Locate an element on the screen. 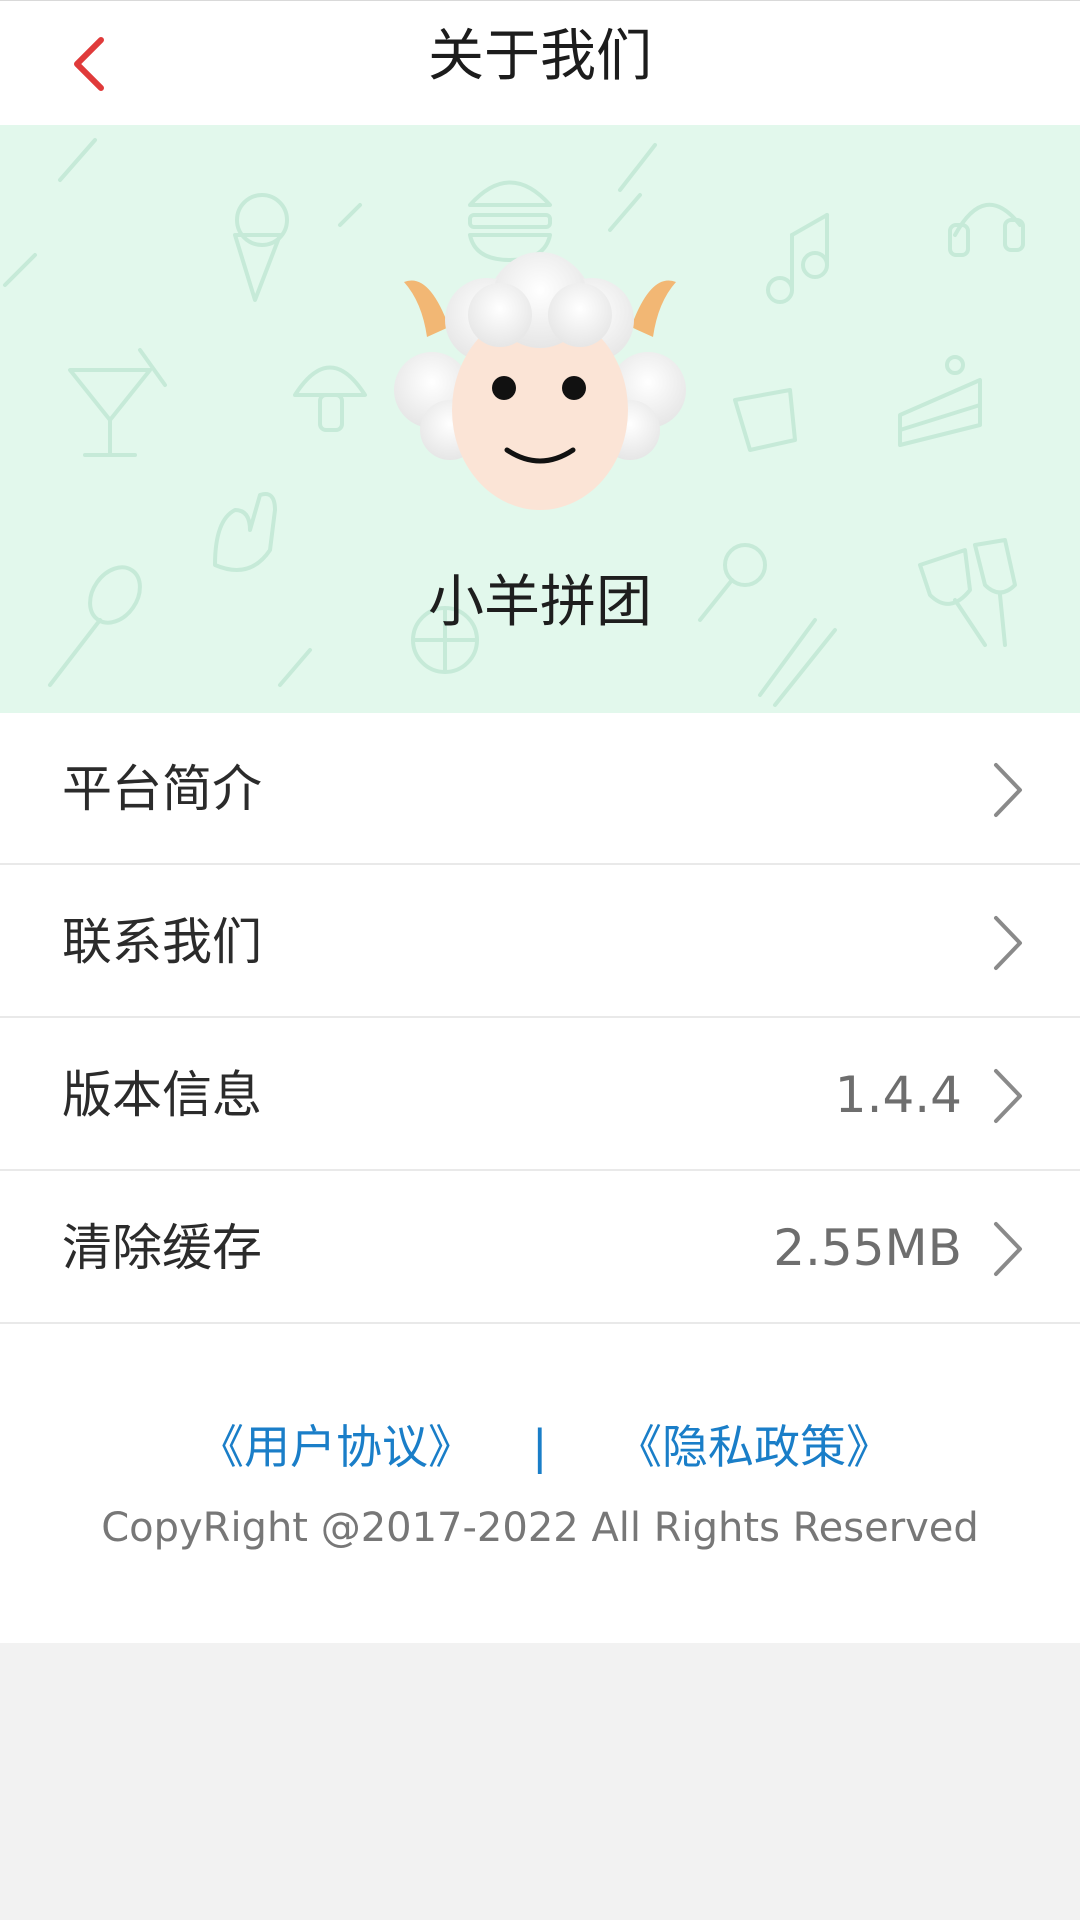 This screenshot has width=1080, height=1920. menu-item-contact-us: 联系我们 is located at coordinates (540, 942).